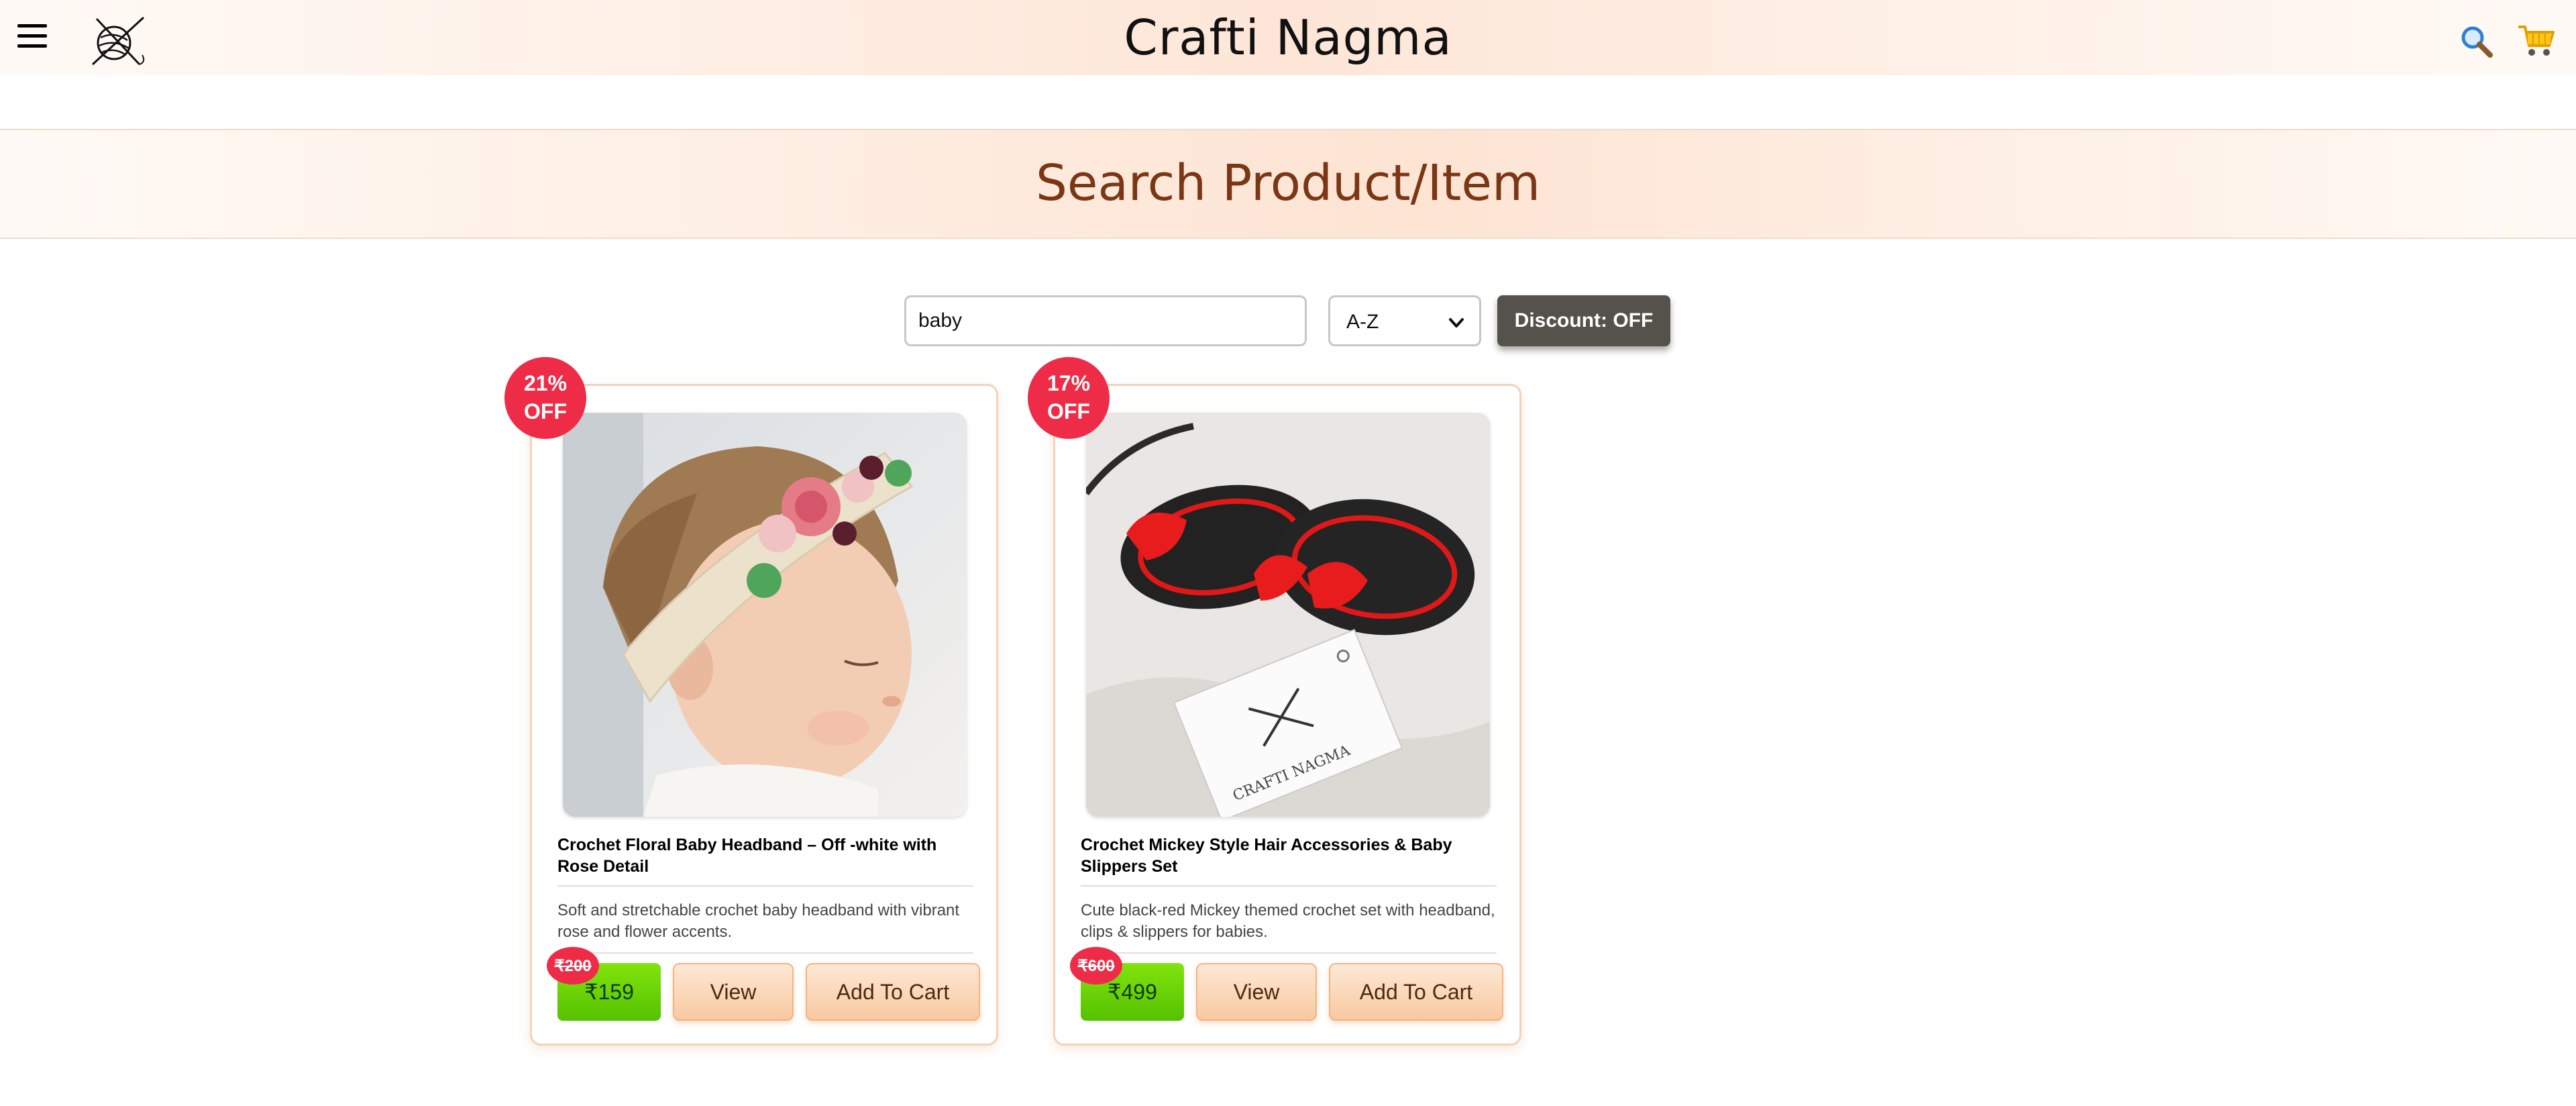 The image size is (2576, 1106). Describe the element at coordinates (765, 615) in the screenshot. I see `product-image` at that location.